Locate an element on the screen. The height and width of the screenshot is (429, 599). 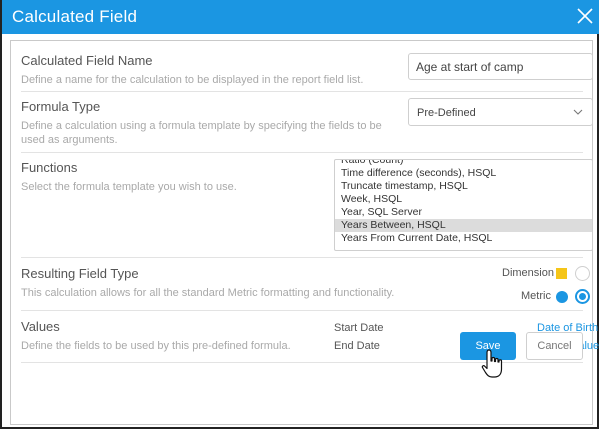
metric-label: Metric is located at coordinates (536, 296).